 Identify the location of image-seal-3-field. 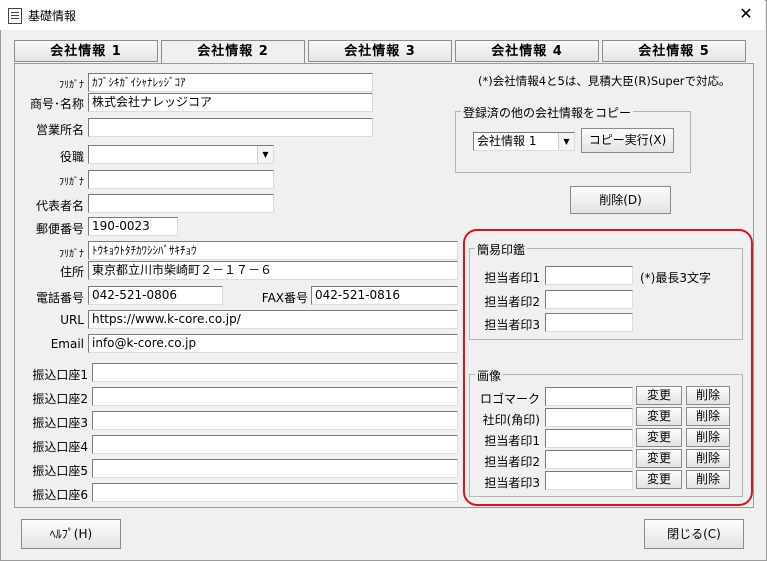
(589, 480).